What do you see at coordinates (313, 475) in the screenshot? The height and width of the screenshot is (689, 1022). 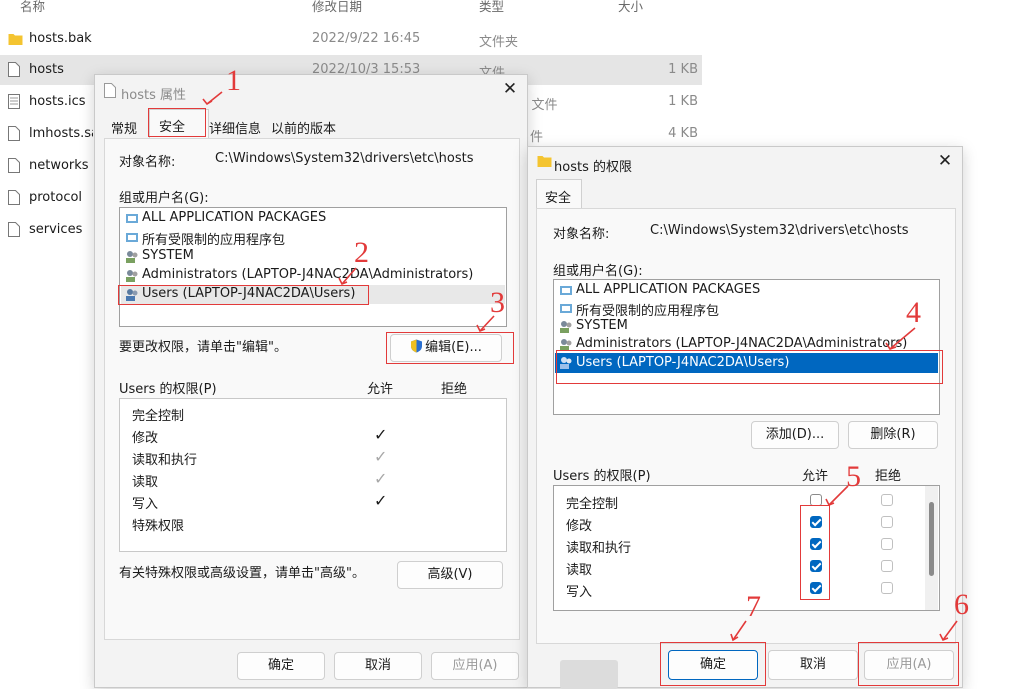 I see `permissions-list: 完全控制 修改 ✓ 读取和执行 ✓ 读取 ✓ 写入 ✓ 特殊权限` at bounding box center [313, 475].